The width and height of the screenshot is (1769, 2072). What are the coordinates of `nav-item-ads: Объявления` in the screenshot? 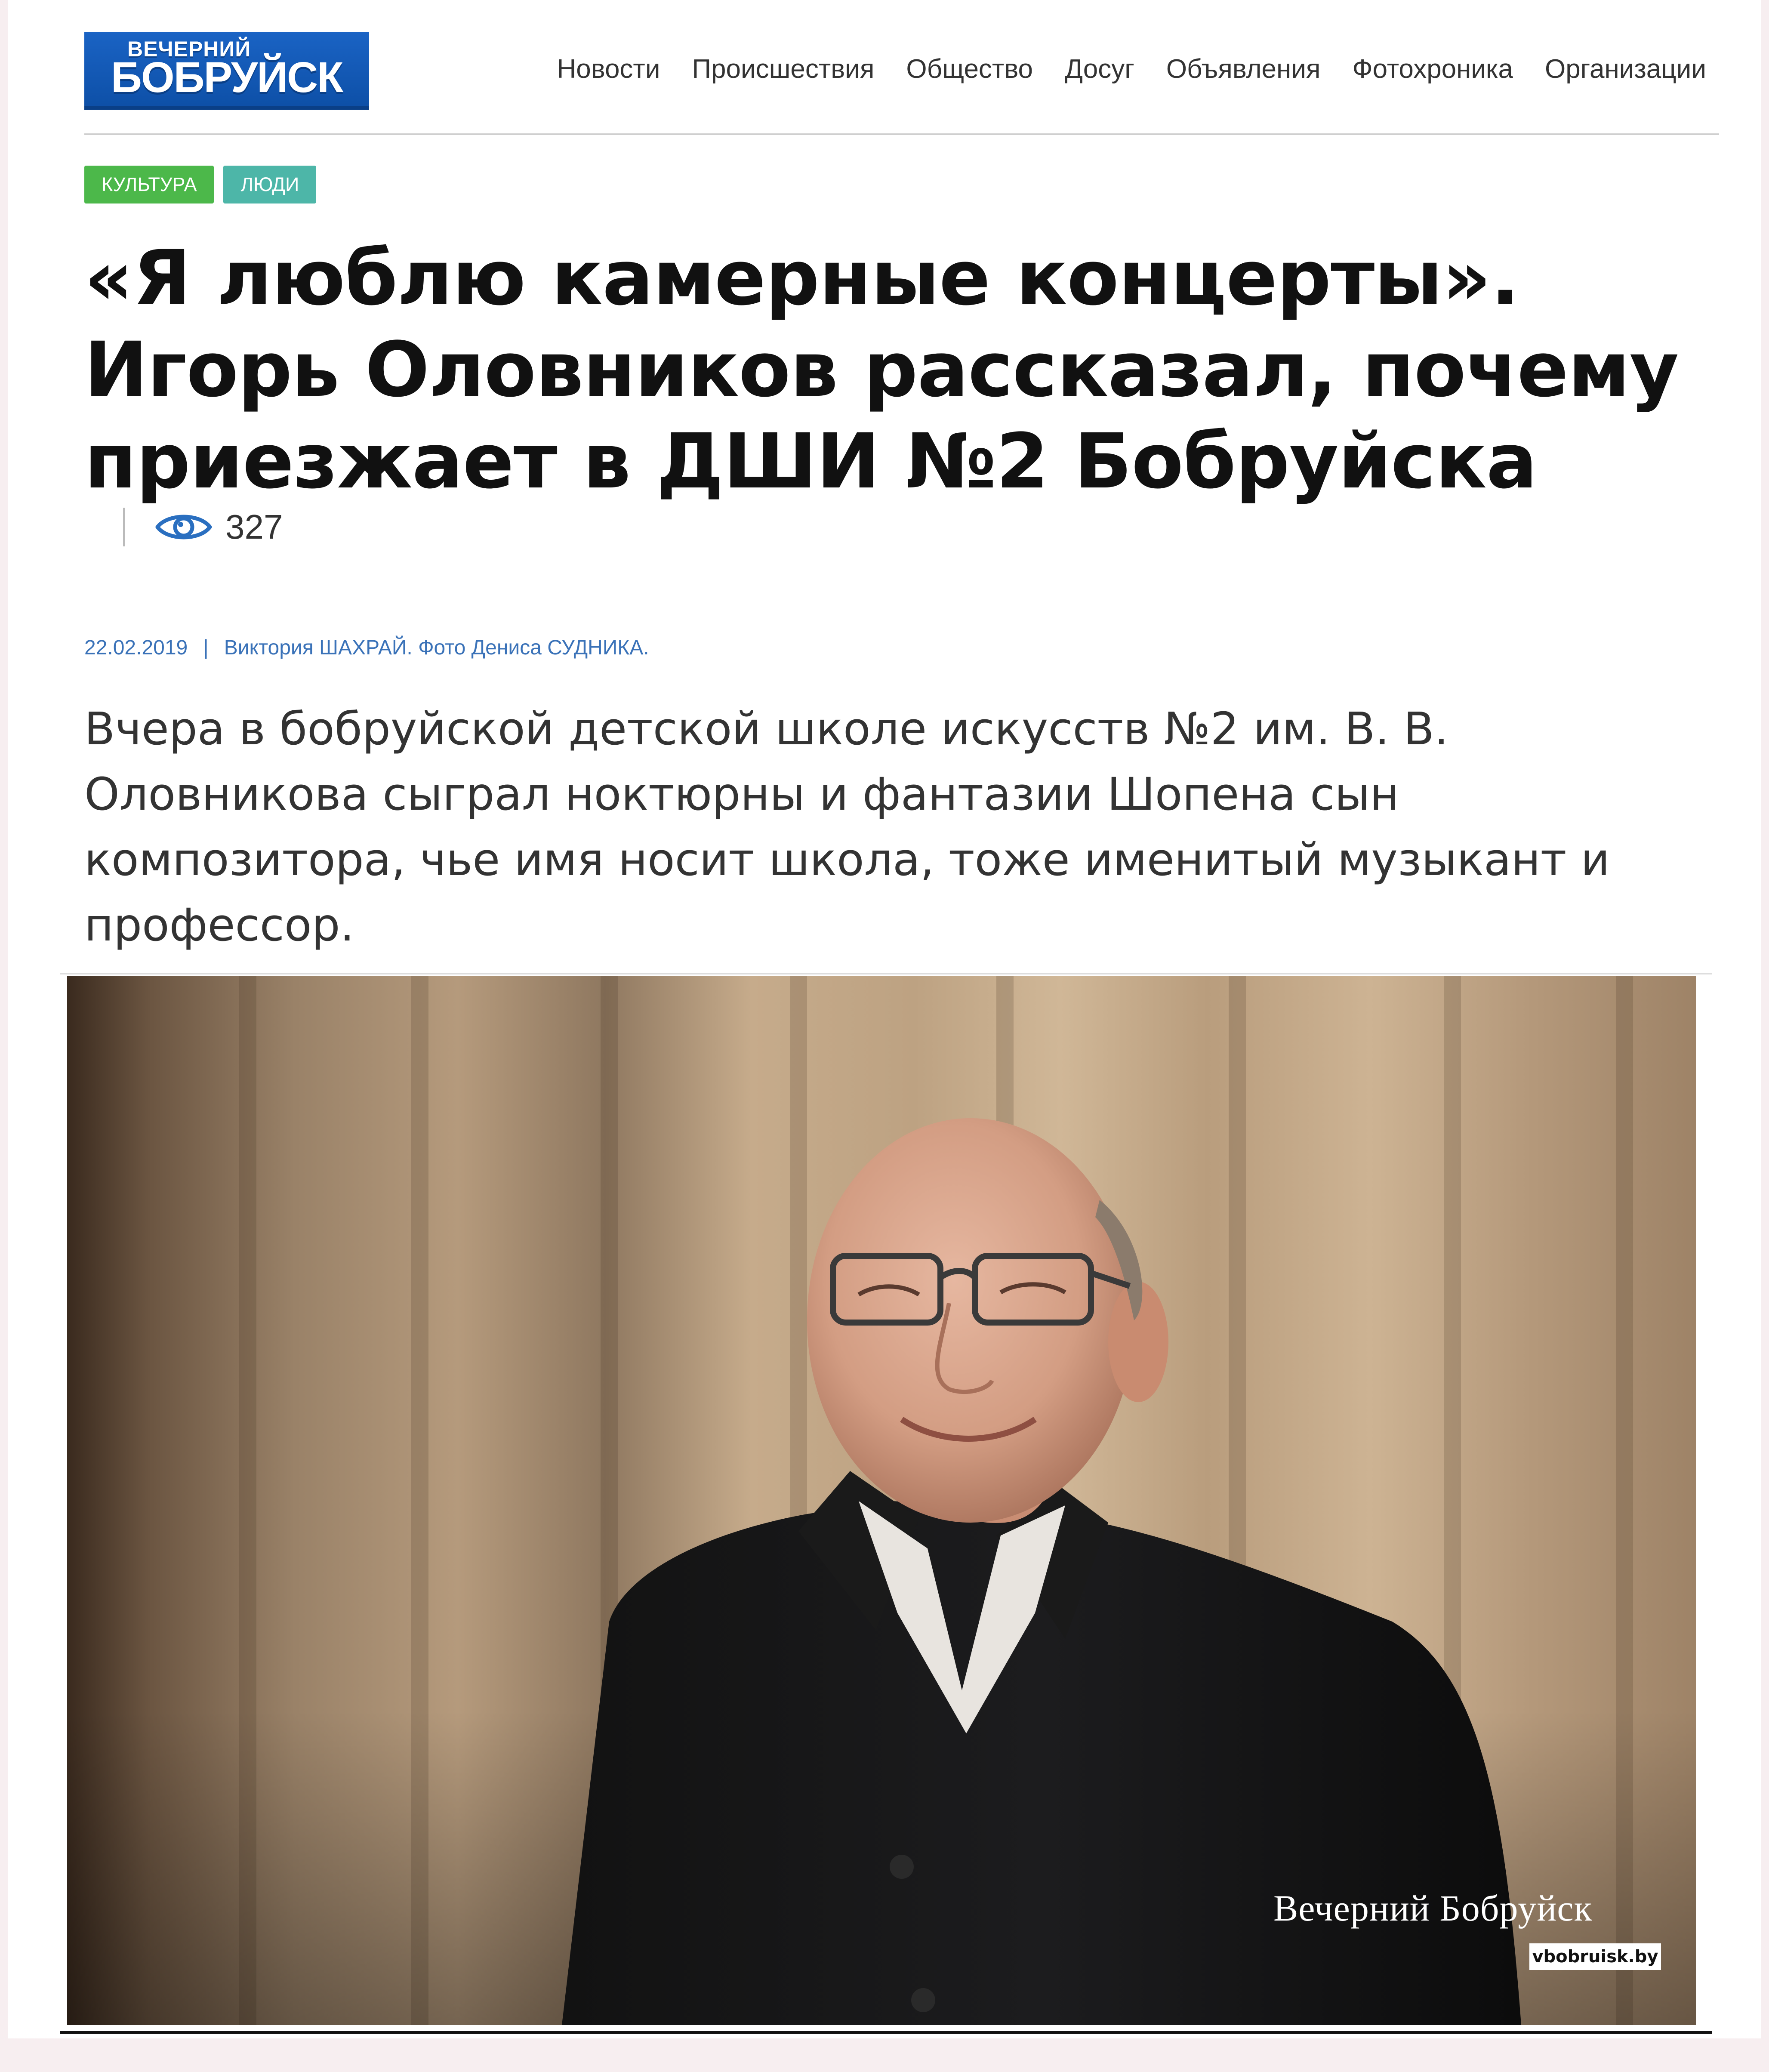 It's located at (1243, 69).